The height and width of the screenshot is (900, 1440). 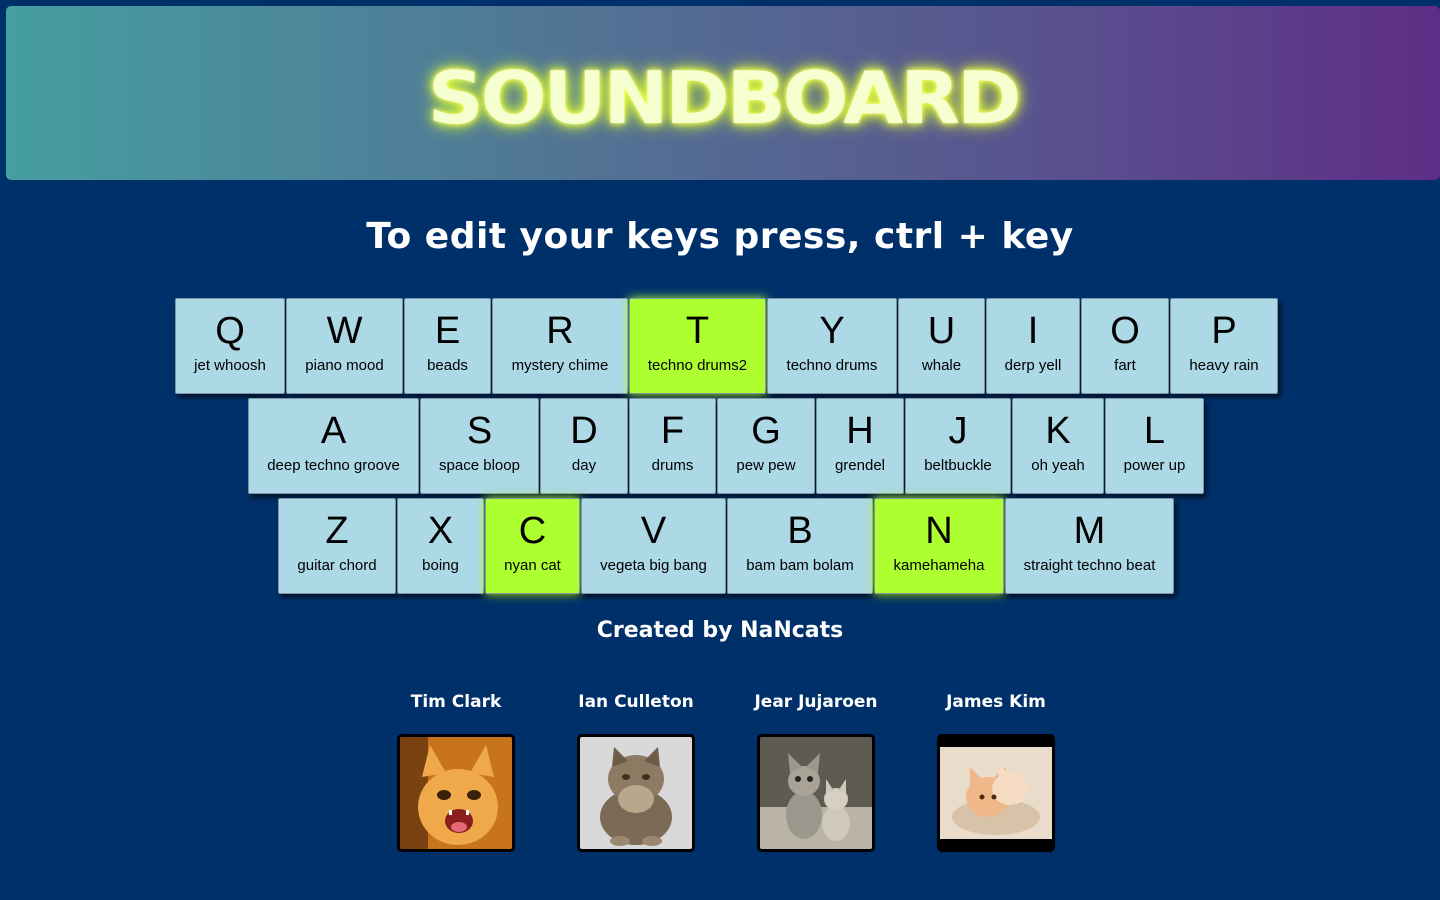 What do you see at coordinates (1154, 431) in the screenshot?
I see `key-letter: L` at bounding box center [1154, 431].